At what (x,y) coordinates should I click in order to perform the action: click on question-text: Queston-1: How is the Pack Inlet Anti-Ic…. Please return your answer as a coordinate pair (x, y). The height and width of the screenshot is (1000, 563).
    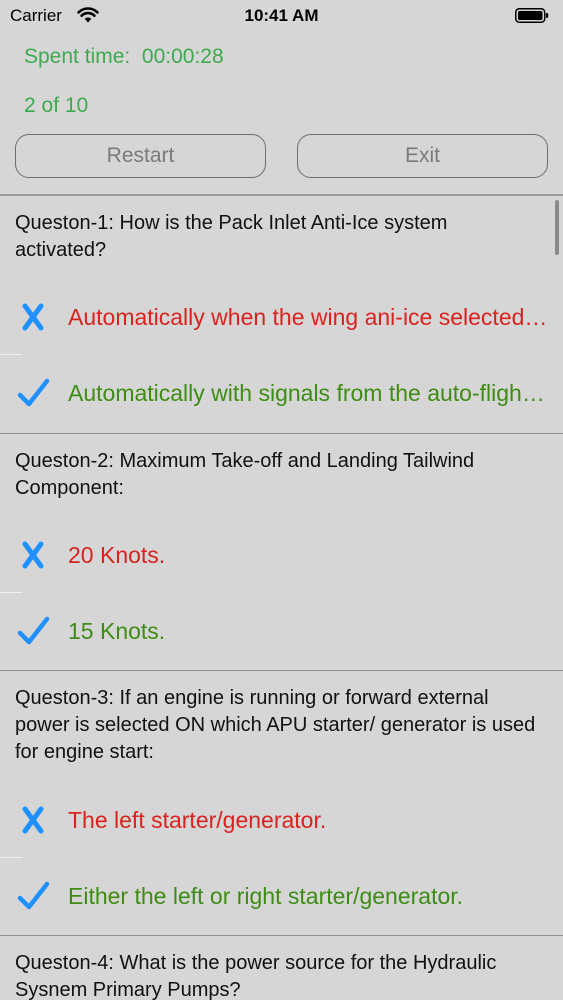
    Looking at the image, I should click on (231, 236).